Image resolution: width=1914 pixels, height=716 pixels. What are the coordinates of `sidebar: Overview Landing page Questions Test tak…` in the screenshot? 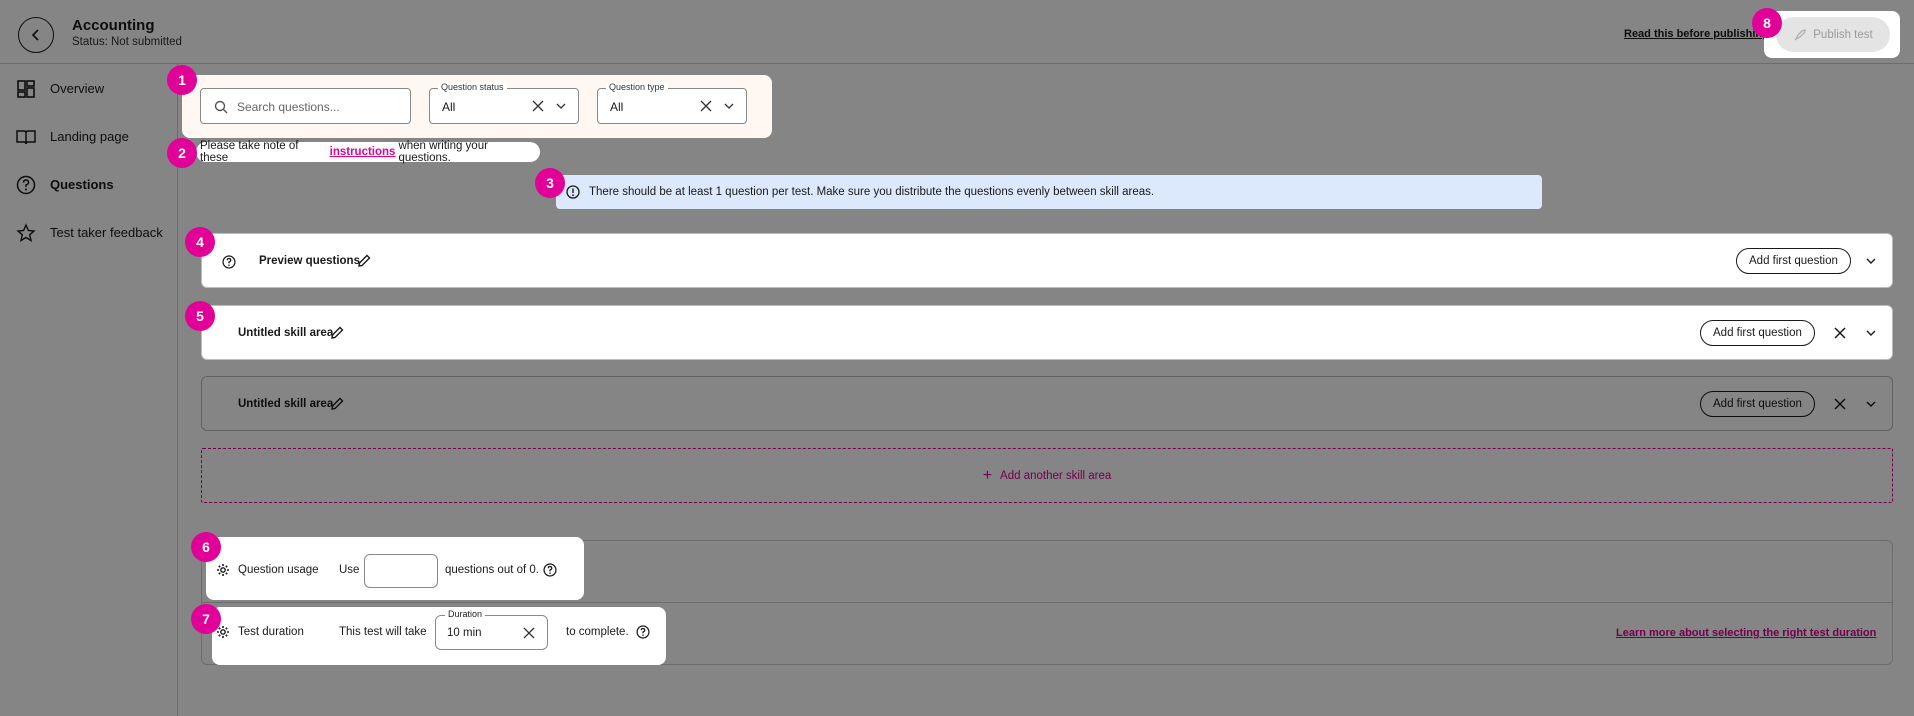 It's located at (89, 390).